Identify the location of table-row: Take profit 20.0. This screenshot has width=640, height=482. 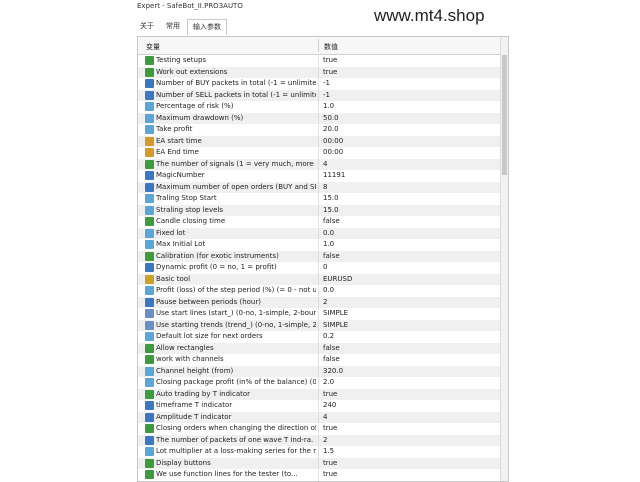
(319, 130).